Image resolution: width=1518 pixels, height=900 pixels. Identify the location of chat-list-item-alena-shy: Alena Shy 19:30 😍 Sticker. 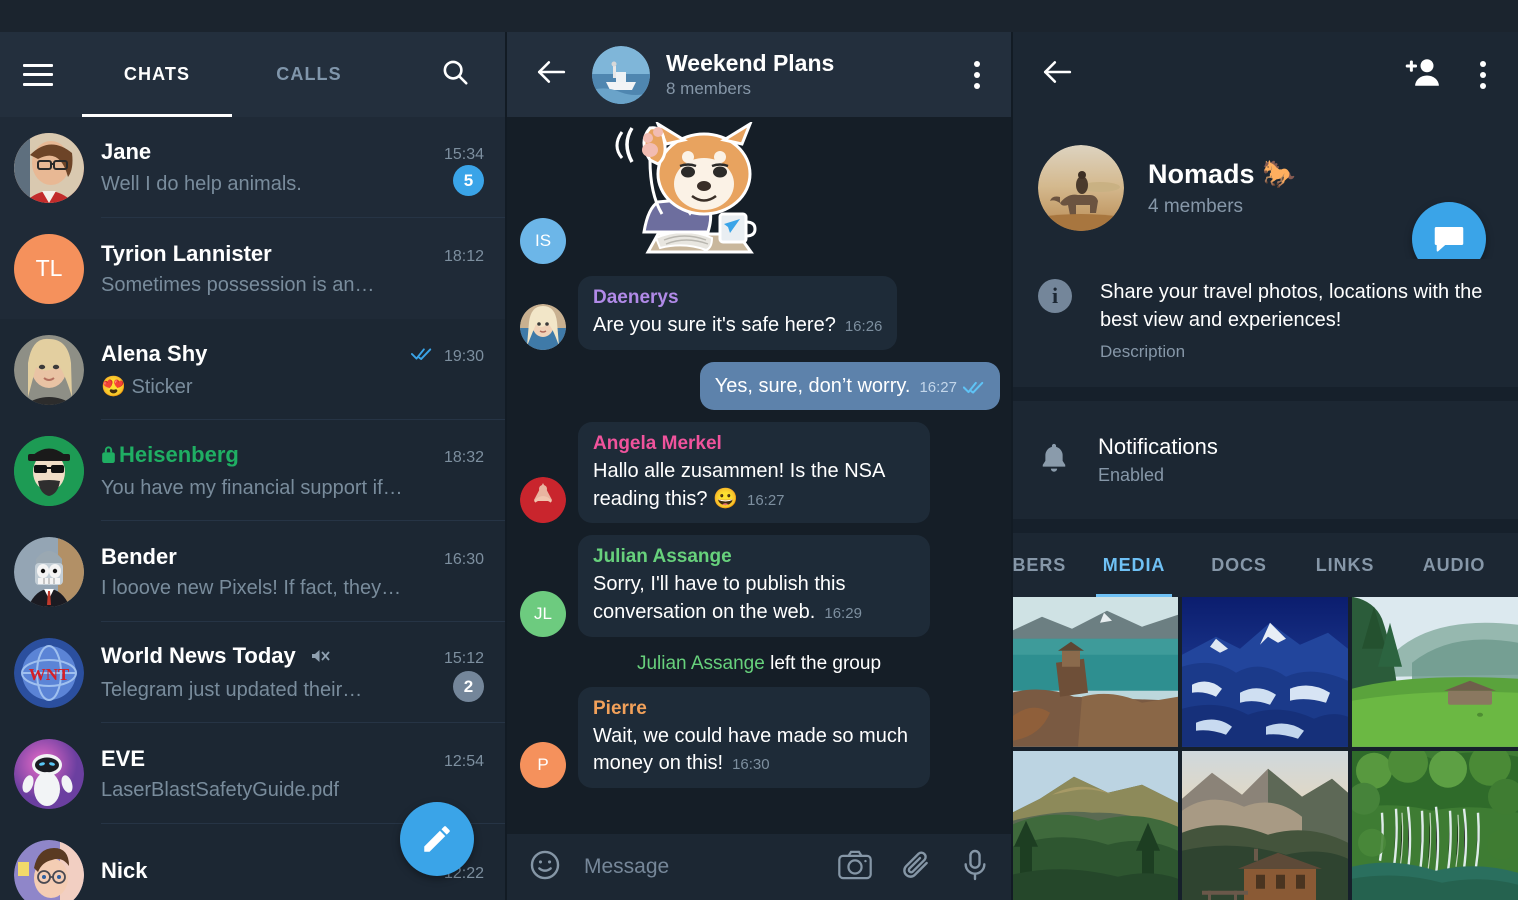
(253, 369).